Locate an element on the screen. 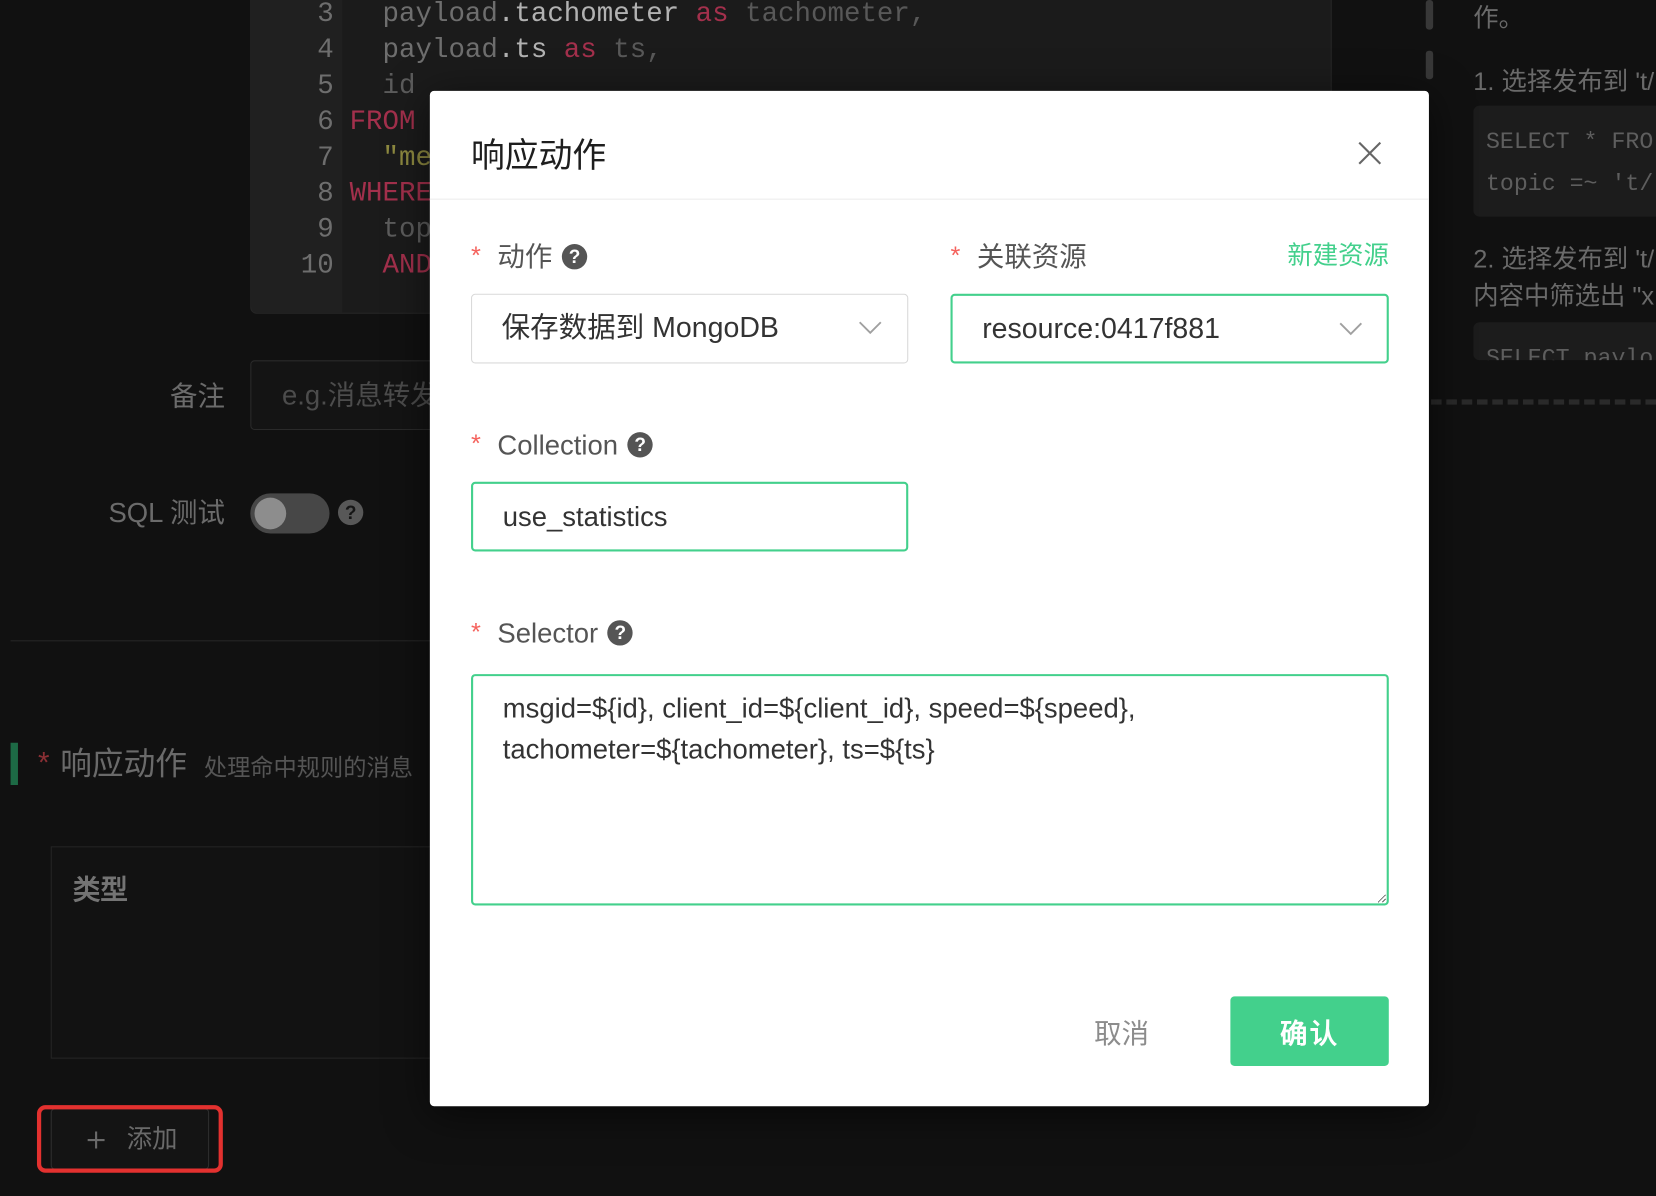 The width and height of the screenshot is (1656, 1196). code-text: payload.tachometer as tachometer, is located at coordinates (638, 16).